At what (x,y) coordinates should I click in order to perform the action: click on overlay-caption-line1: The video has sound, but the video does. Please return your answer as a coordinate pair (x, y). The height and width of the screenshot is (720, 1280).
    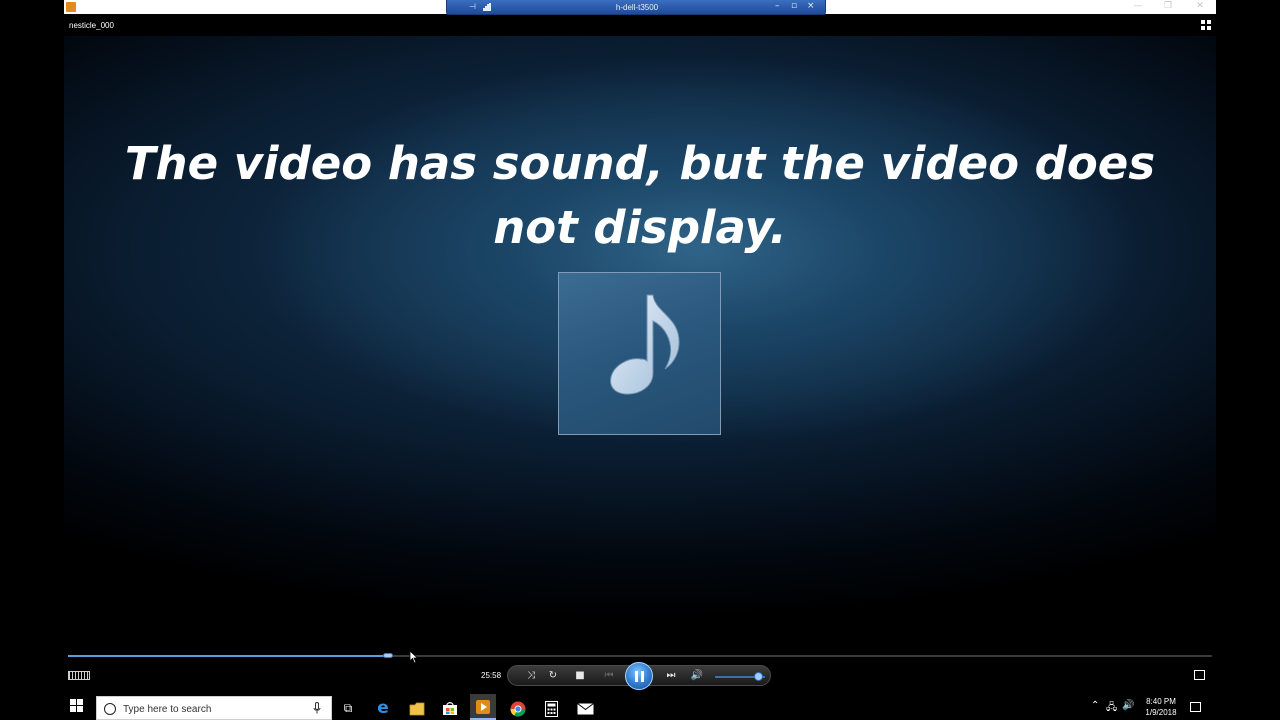
    Looking at the image, I should click on (640, 163).